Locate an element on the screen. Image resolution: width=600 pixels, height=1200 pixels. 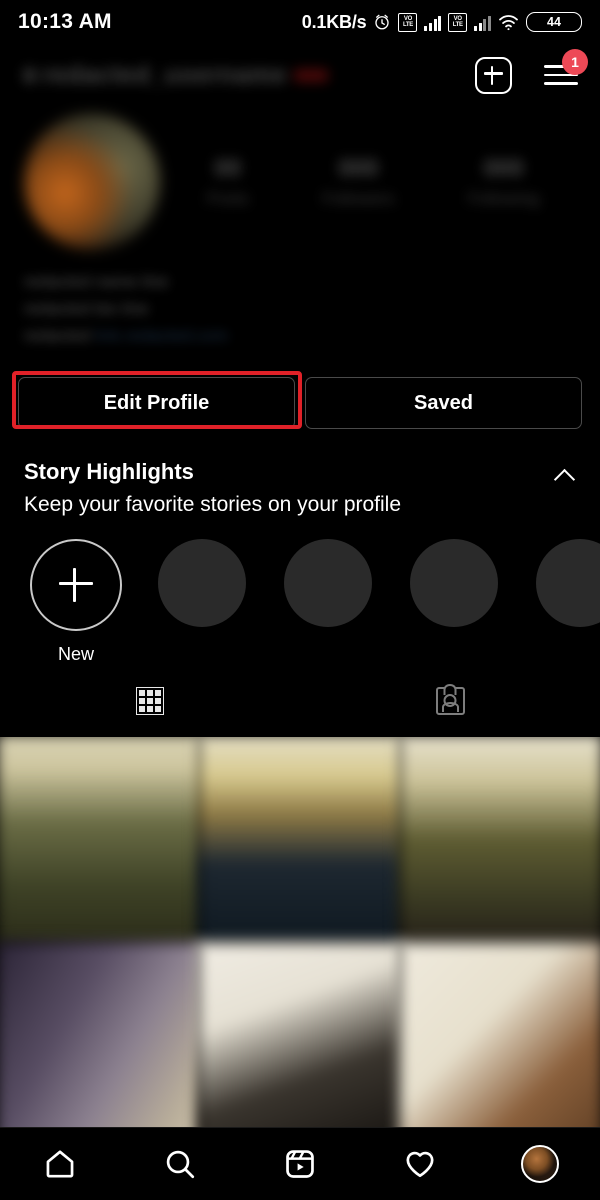
posts-count: 00 is located at coordinates (228, 168).